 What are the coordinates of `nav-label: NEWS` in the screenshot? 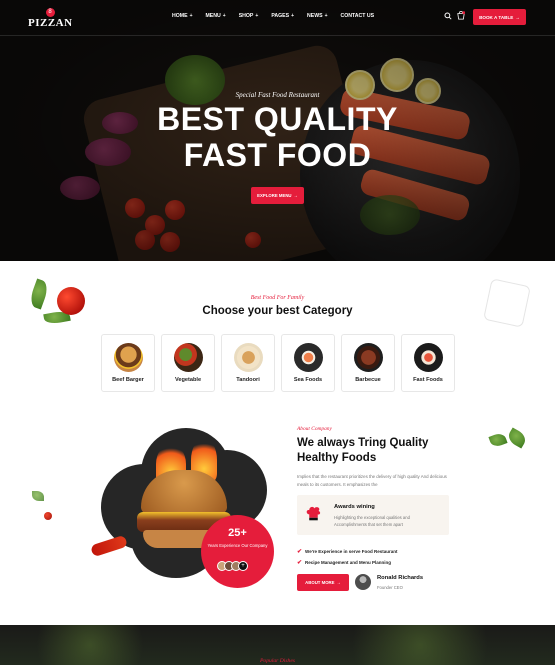 It's located at (315, 16).